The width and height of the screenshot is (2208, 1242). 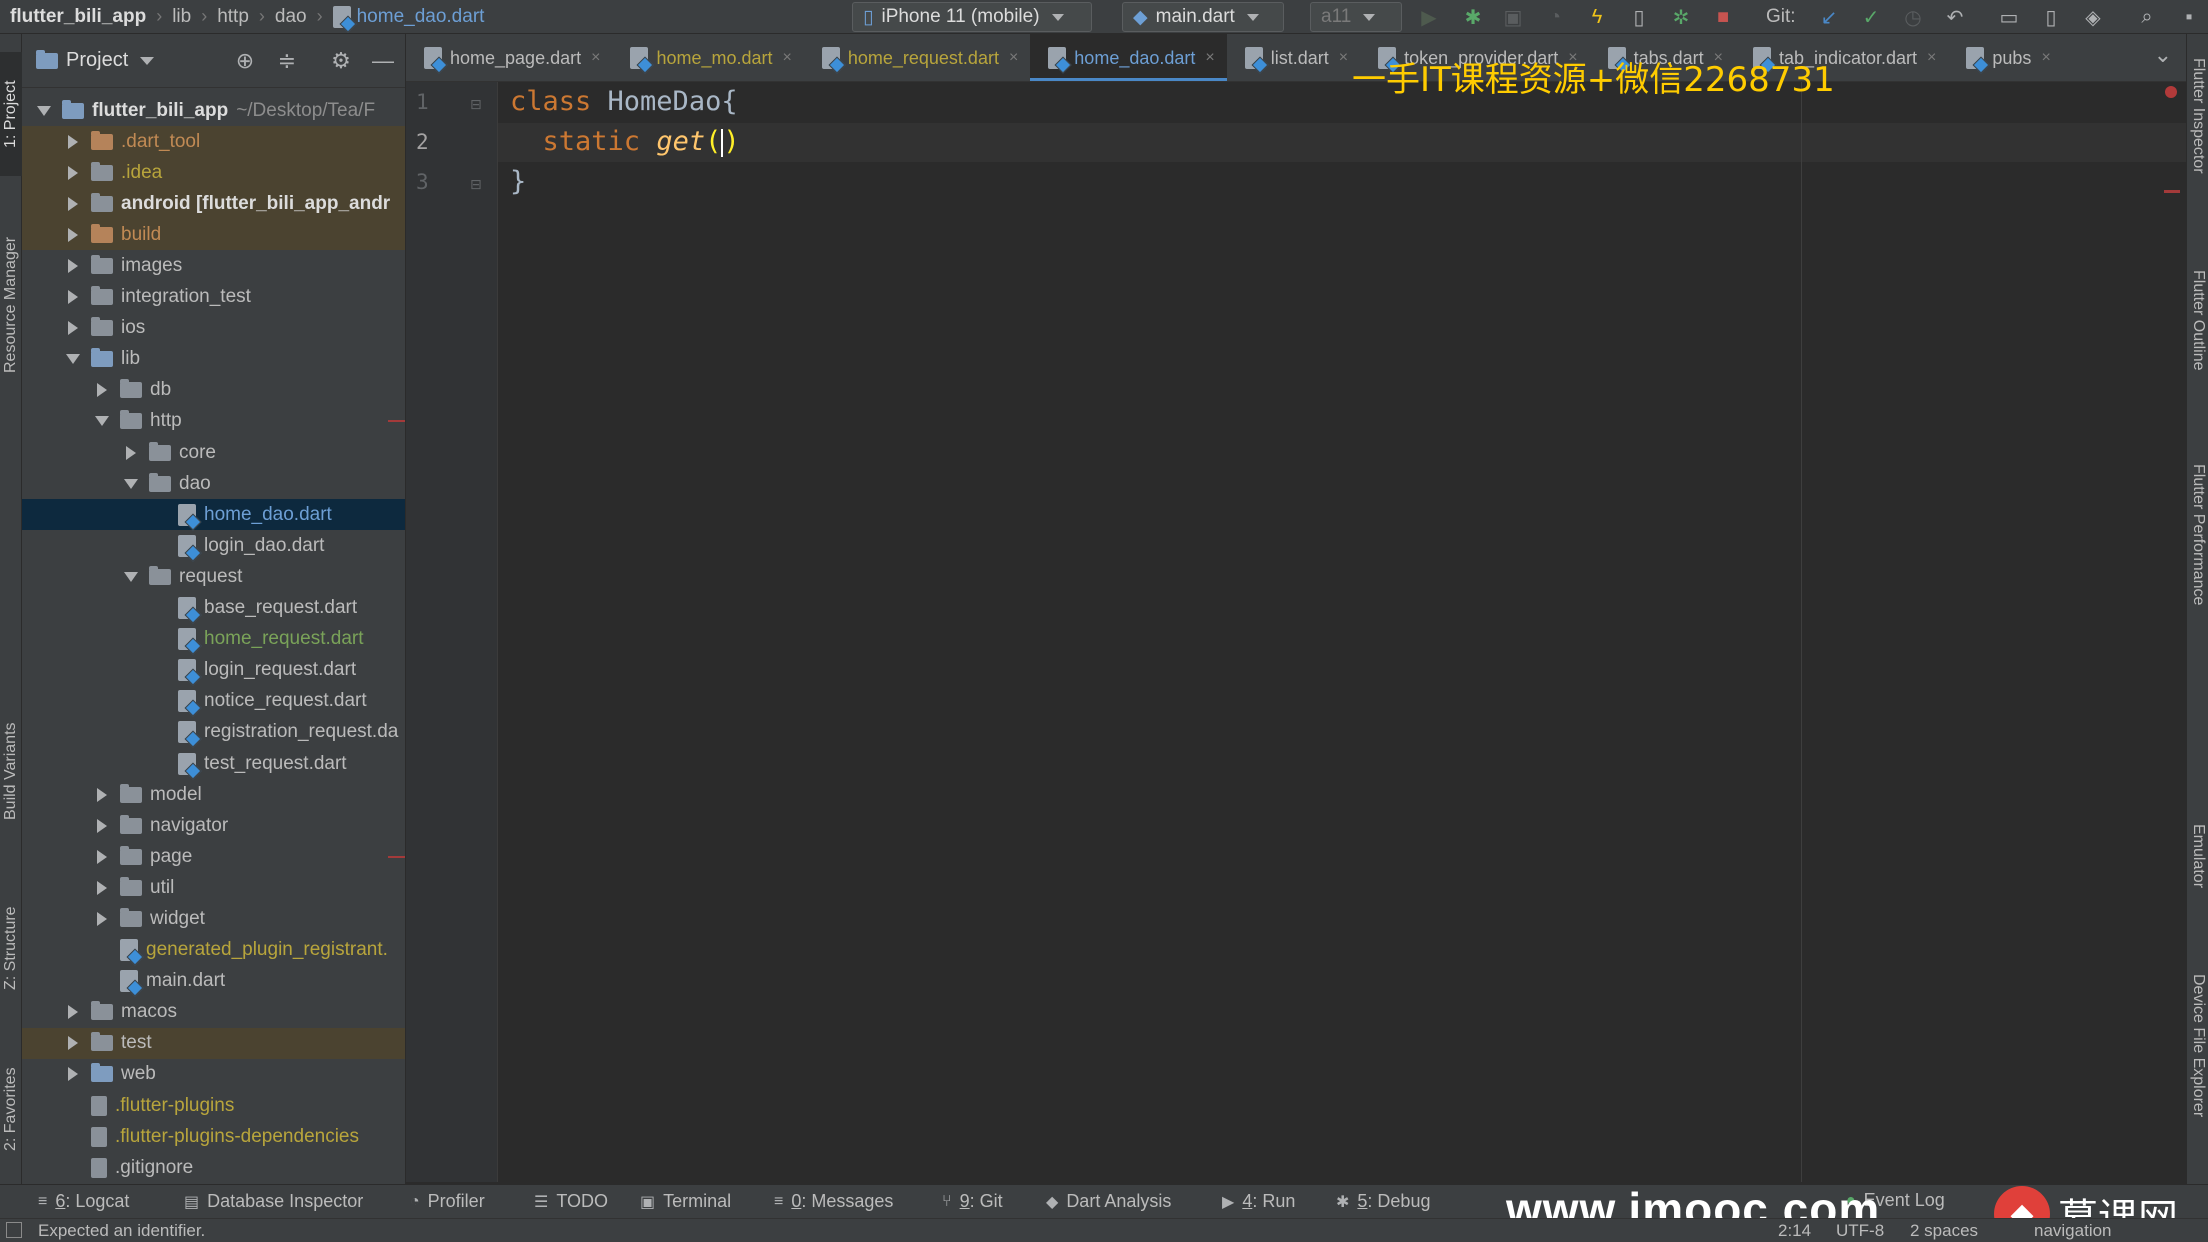 What do you see at coordinates (1258, 1201) in the screenshot?
I see `tool-button-run: ▶ 4: Run` at bounding box center [1258, 1201].